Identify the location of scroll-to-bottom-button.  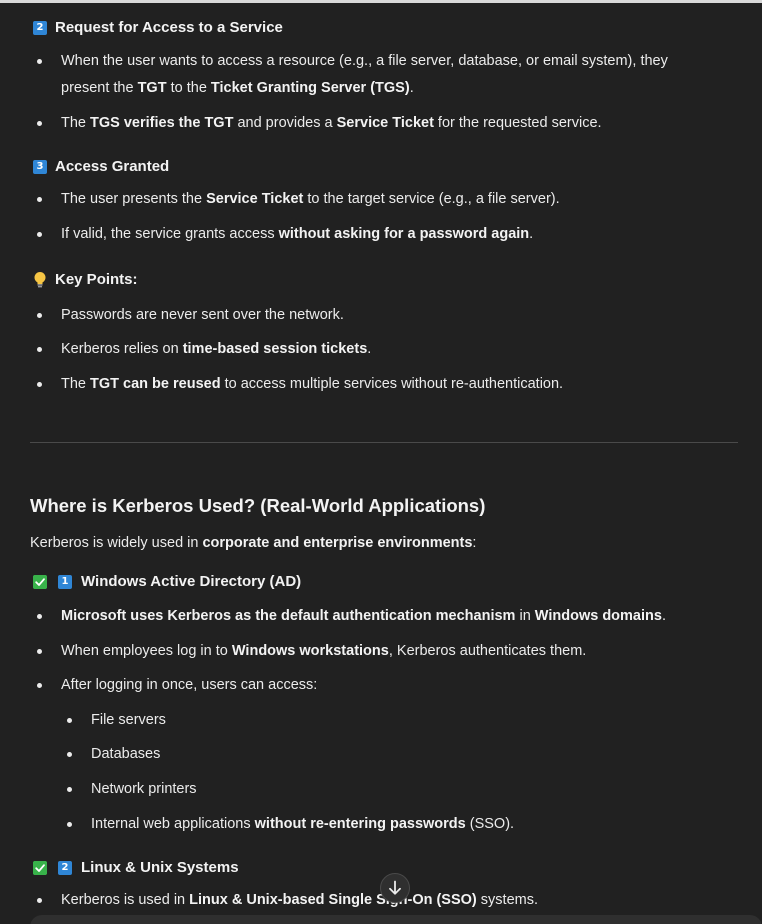
(395, 888).